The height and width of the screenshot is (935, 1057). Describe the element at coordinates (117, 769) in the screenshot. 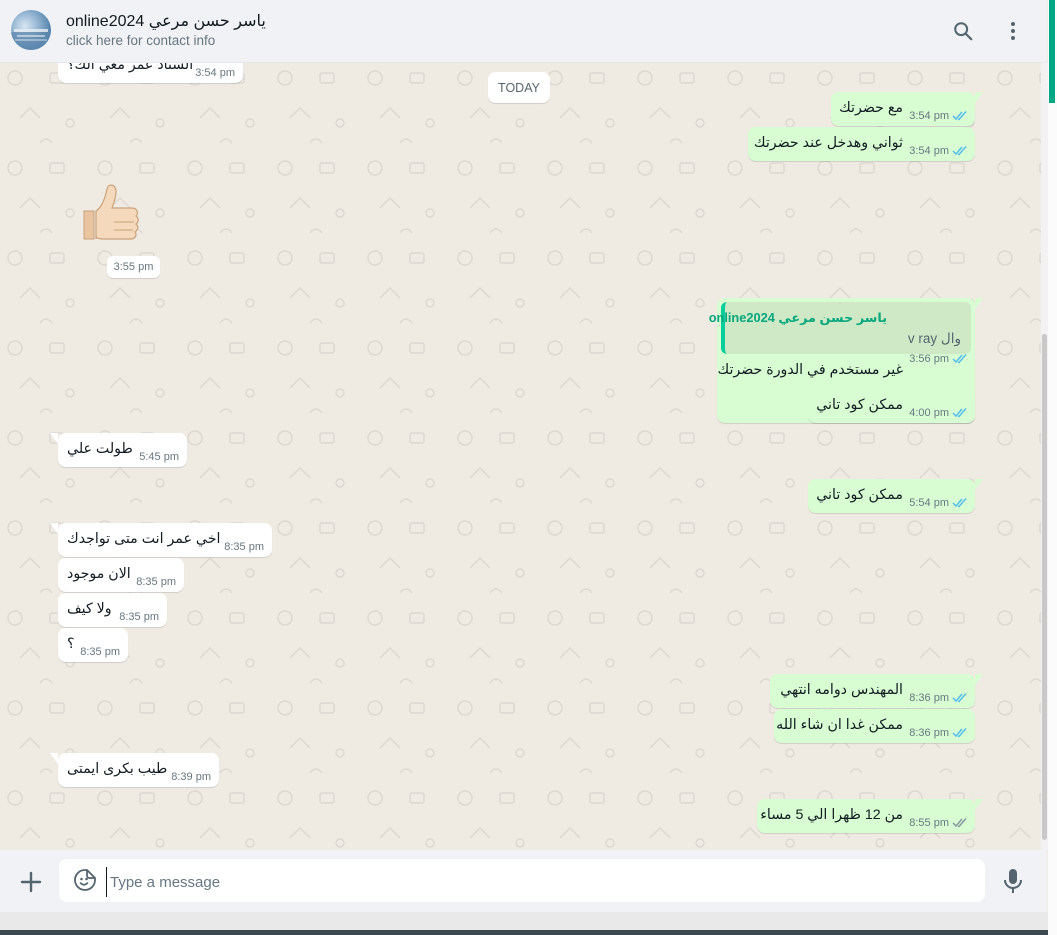

I see `message-text: طيب بكرى ايمتى` at that location.